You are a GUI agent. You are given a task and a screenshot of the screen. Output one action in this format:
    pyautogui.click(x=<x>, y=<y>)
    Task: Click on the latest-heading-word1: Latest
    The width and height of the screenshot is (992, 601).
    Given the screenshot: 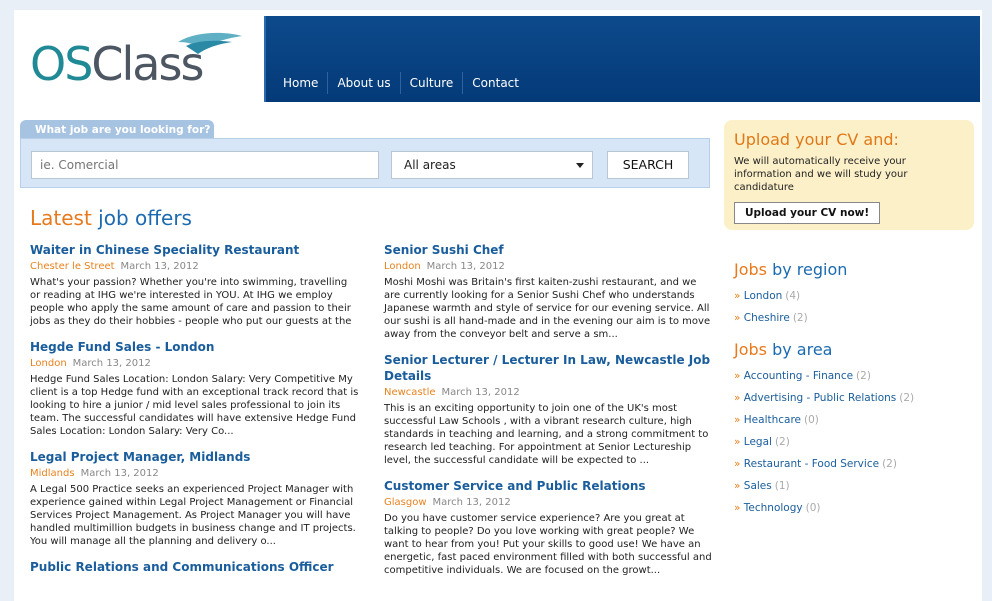 What is the action you would take?
    pyautogui.click(x=61, y=218)
    